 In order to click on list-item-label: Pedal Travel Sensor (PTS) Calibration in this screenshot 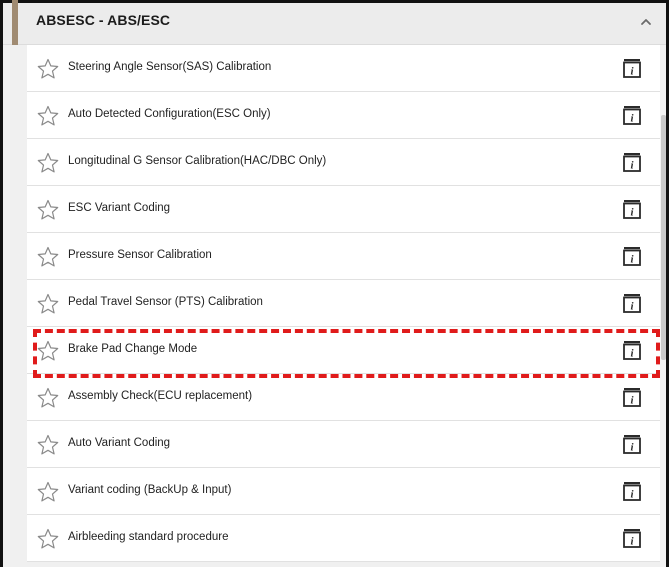, I will do `click(165, 302)`.